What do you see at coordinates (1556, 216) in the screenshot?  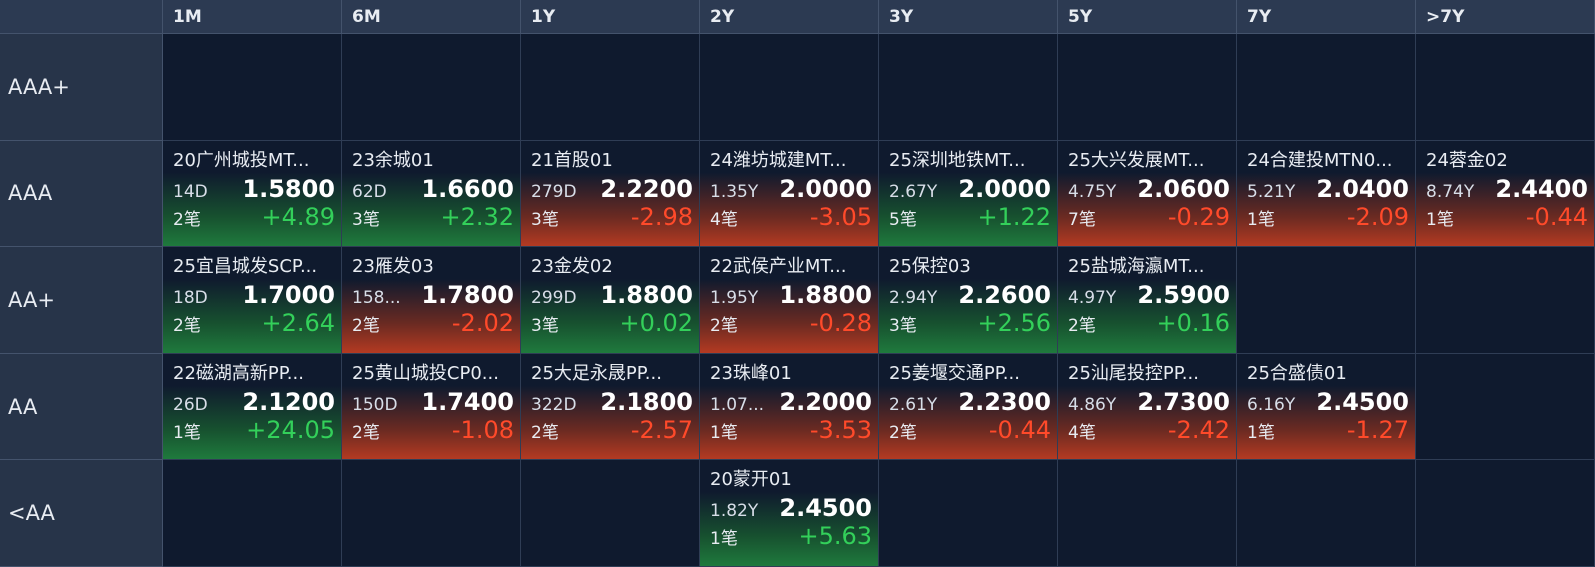 I see `bond-yield-change: -0.44` at bounding box center [1556, 216].